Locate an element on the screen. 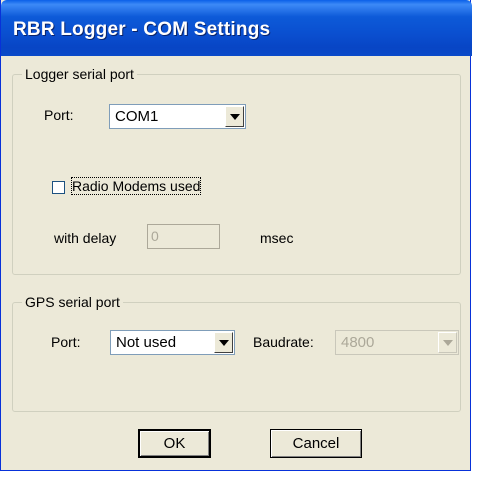 This screenshot has height=481, width=483. gps-port-select: Not used is located at coordinates (172, 342).